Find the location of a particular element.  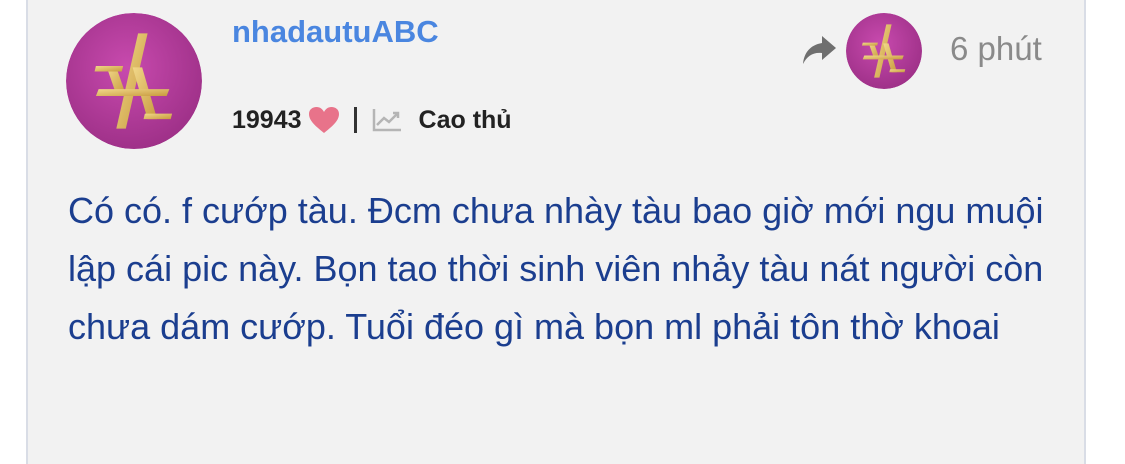

stats-divider is located at coordinates (355, 120).